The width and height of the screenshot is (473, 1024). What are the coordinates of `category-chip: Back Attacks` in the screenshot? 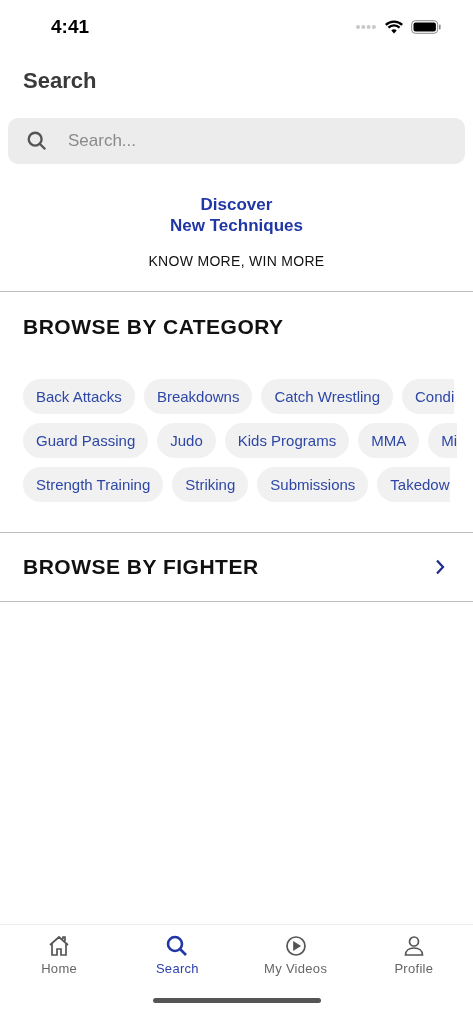 It's located at (79, 396).